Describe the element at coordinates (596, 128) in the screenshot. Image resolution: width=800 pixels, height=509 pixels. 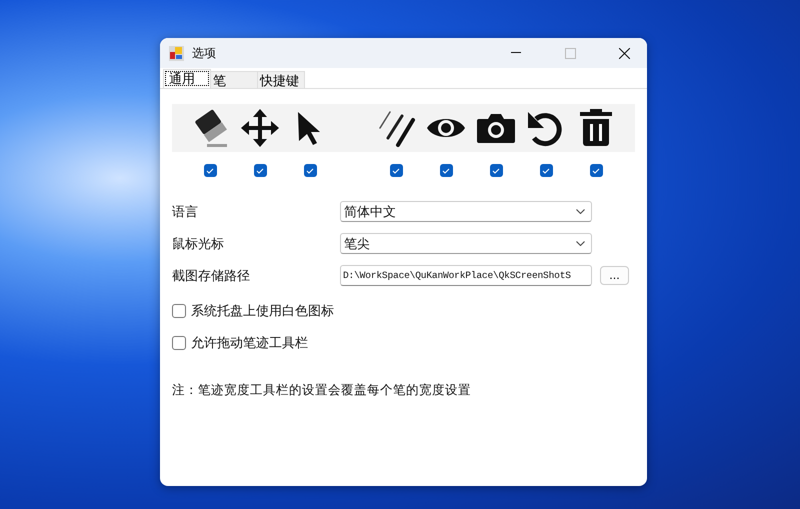
I see `trash-icon` at that location.